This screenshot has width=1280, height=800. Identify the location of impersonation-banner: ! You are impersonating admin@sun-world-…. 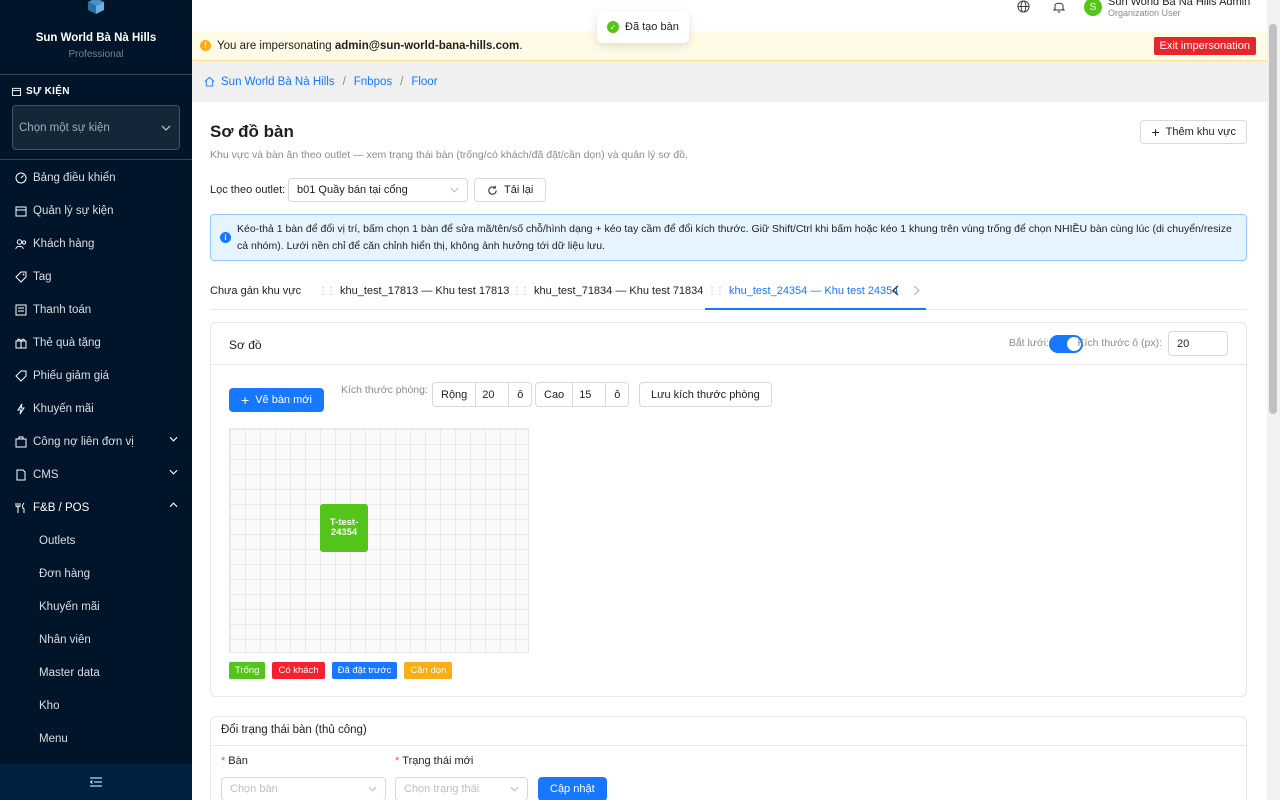
(729, 46).